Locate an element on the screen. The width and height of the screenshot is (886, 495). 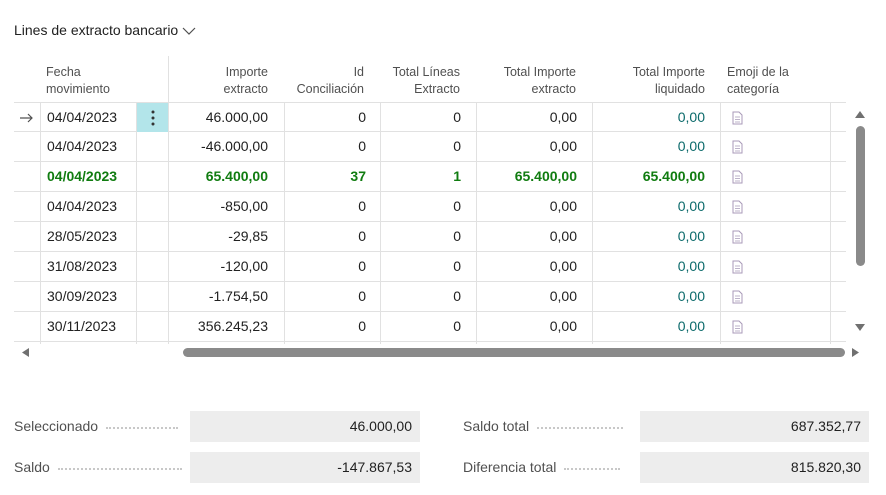
scroll-left-icon is located at coordinates (25, 352).